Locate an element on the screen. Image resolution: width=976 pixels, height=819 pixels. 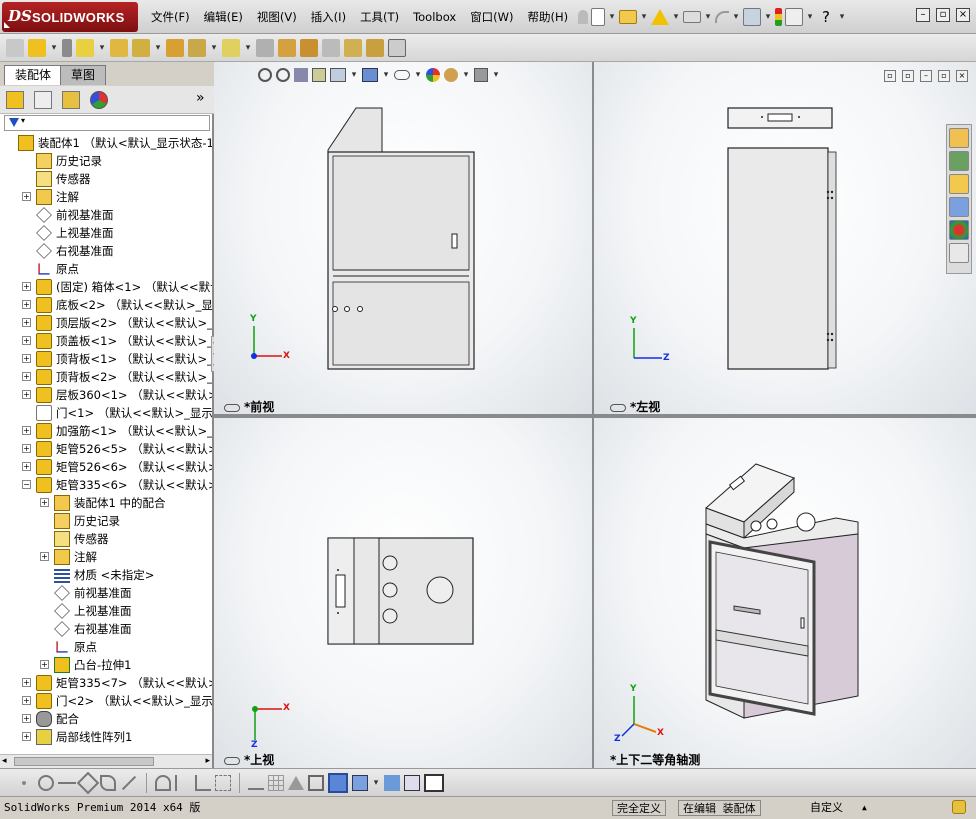
move-component-icon is located at coordinates (141, 47).